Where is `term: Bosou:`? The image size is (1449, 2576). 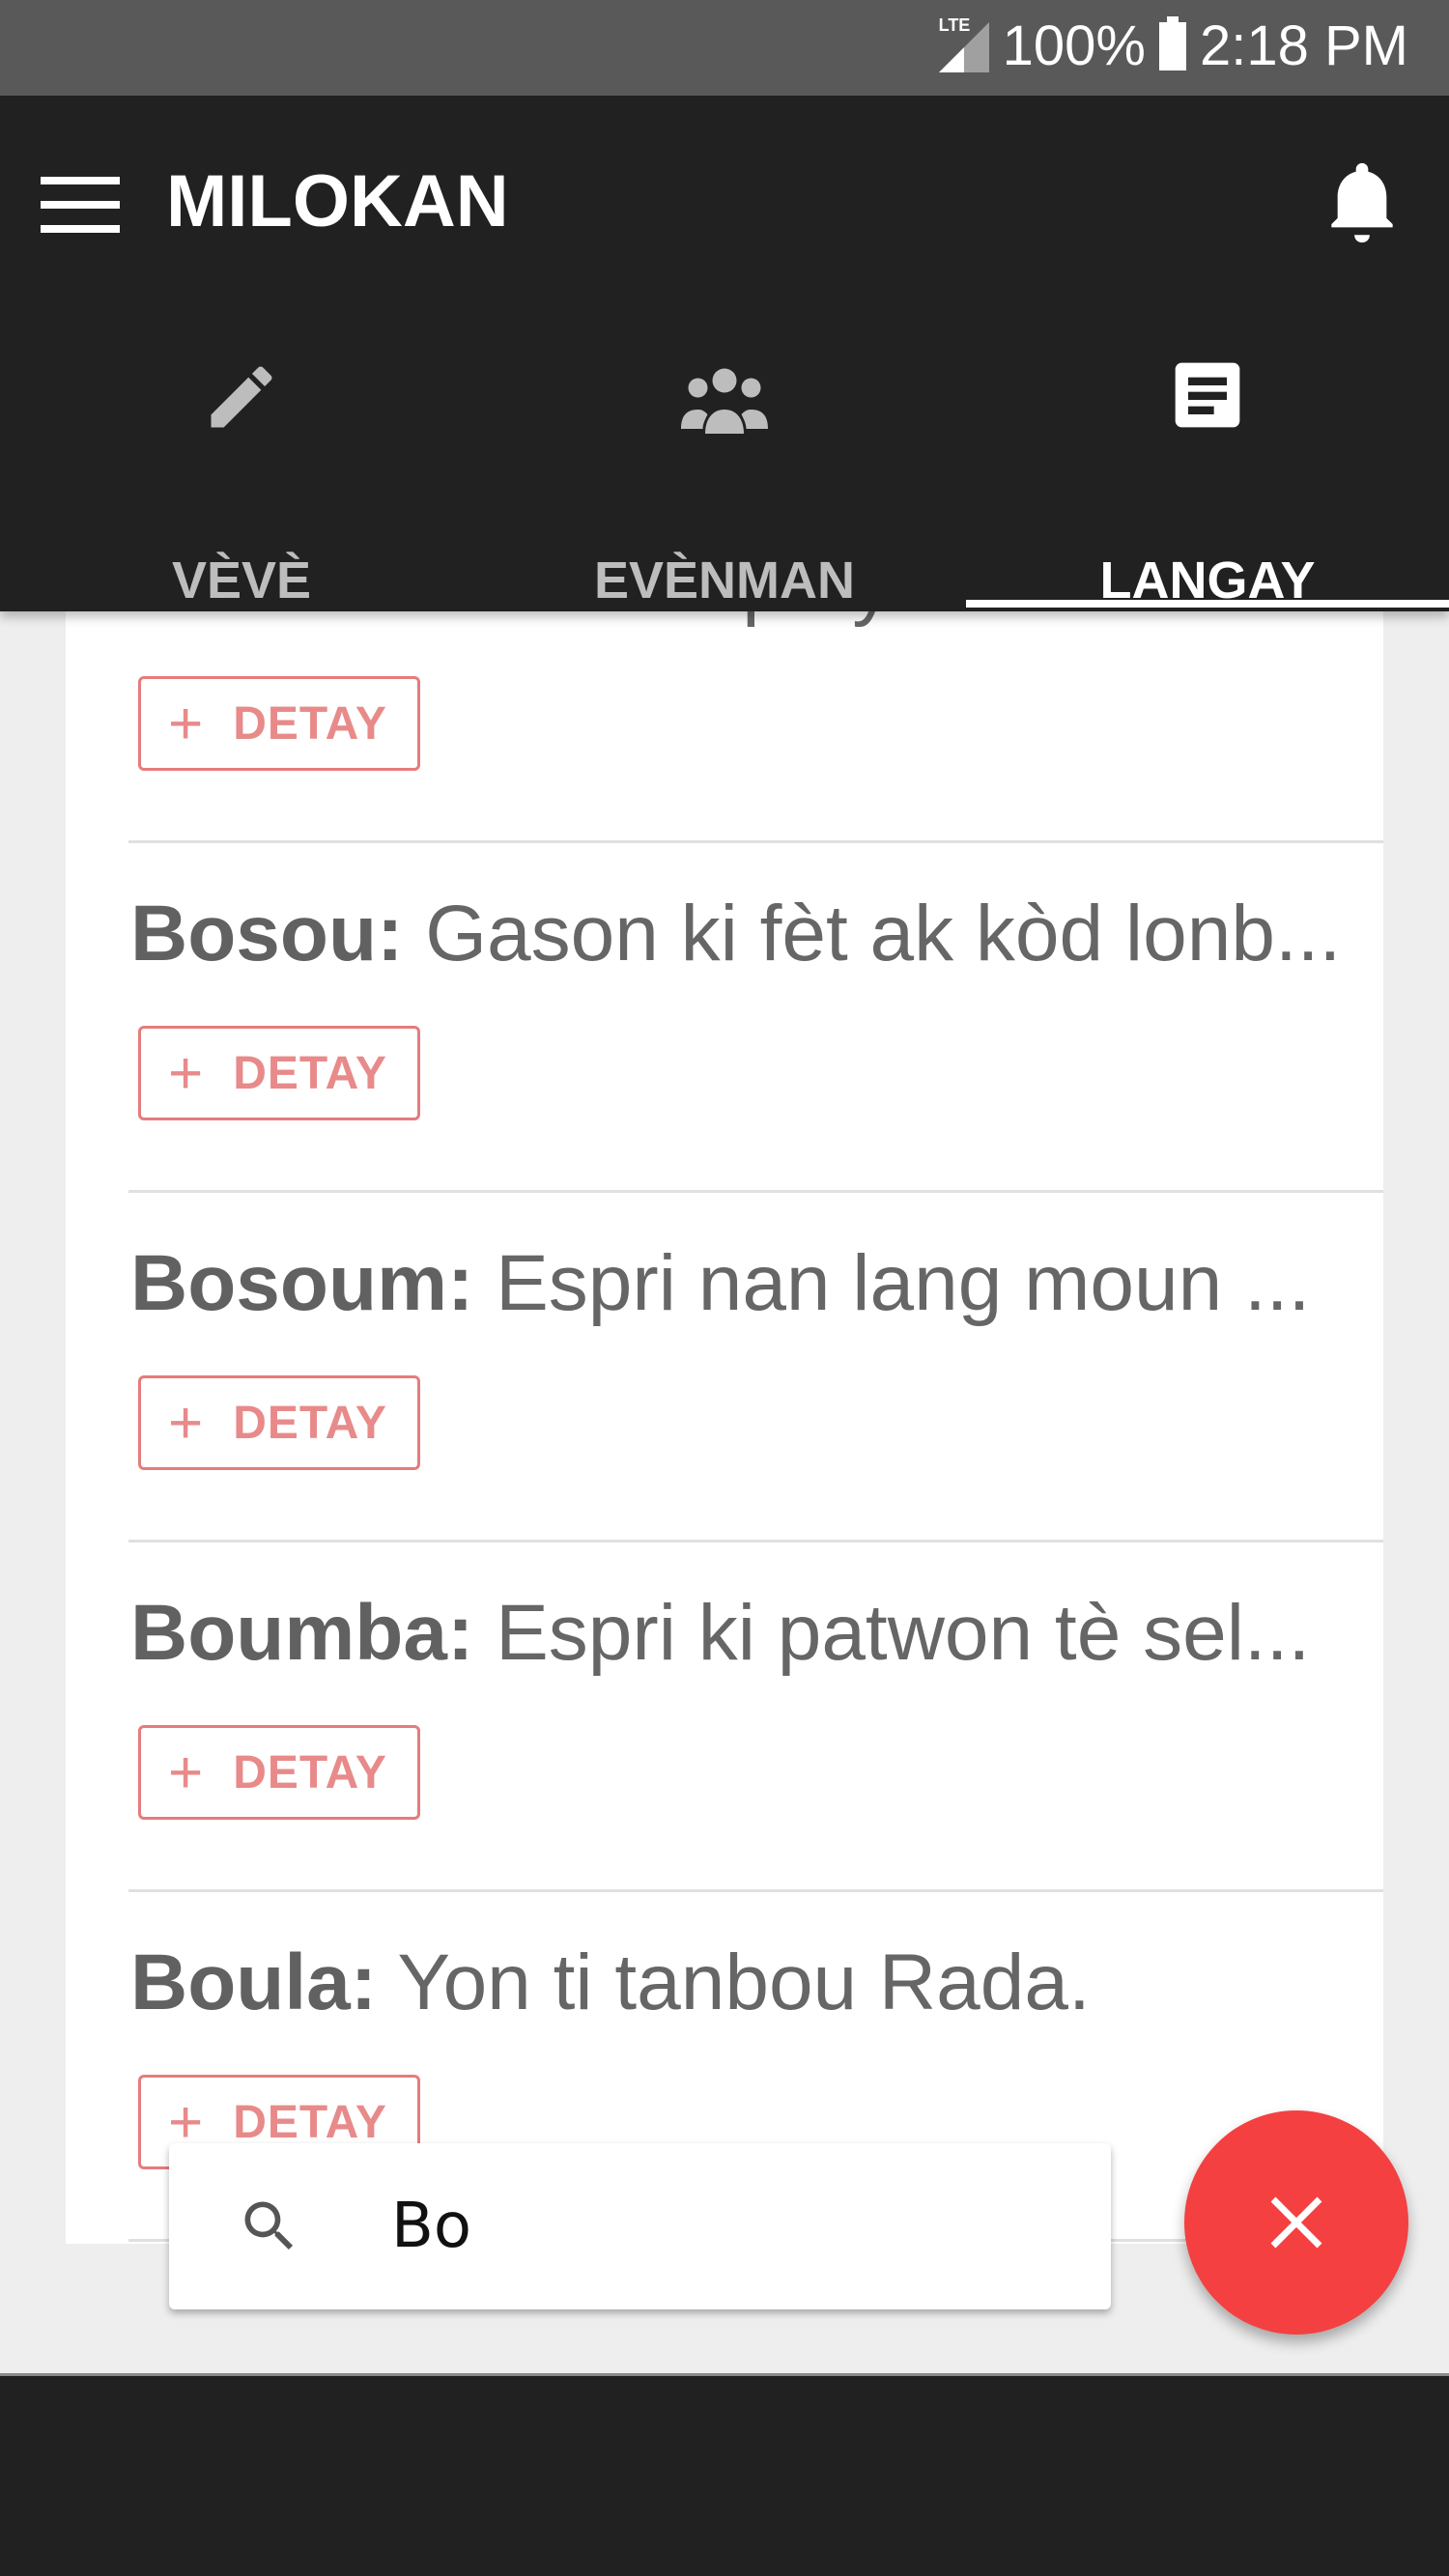 term: Bosou: is located at coordinates (267, 933).